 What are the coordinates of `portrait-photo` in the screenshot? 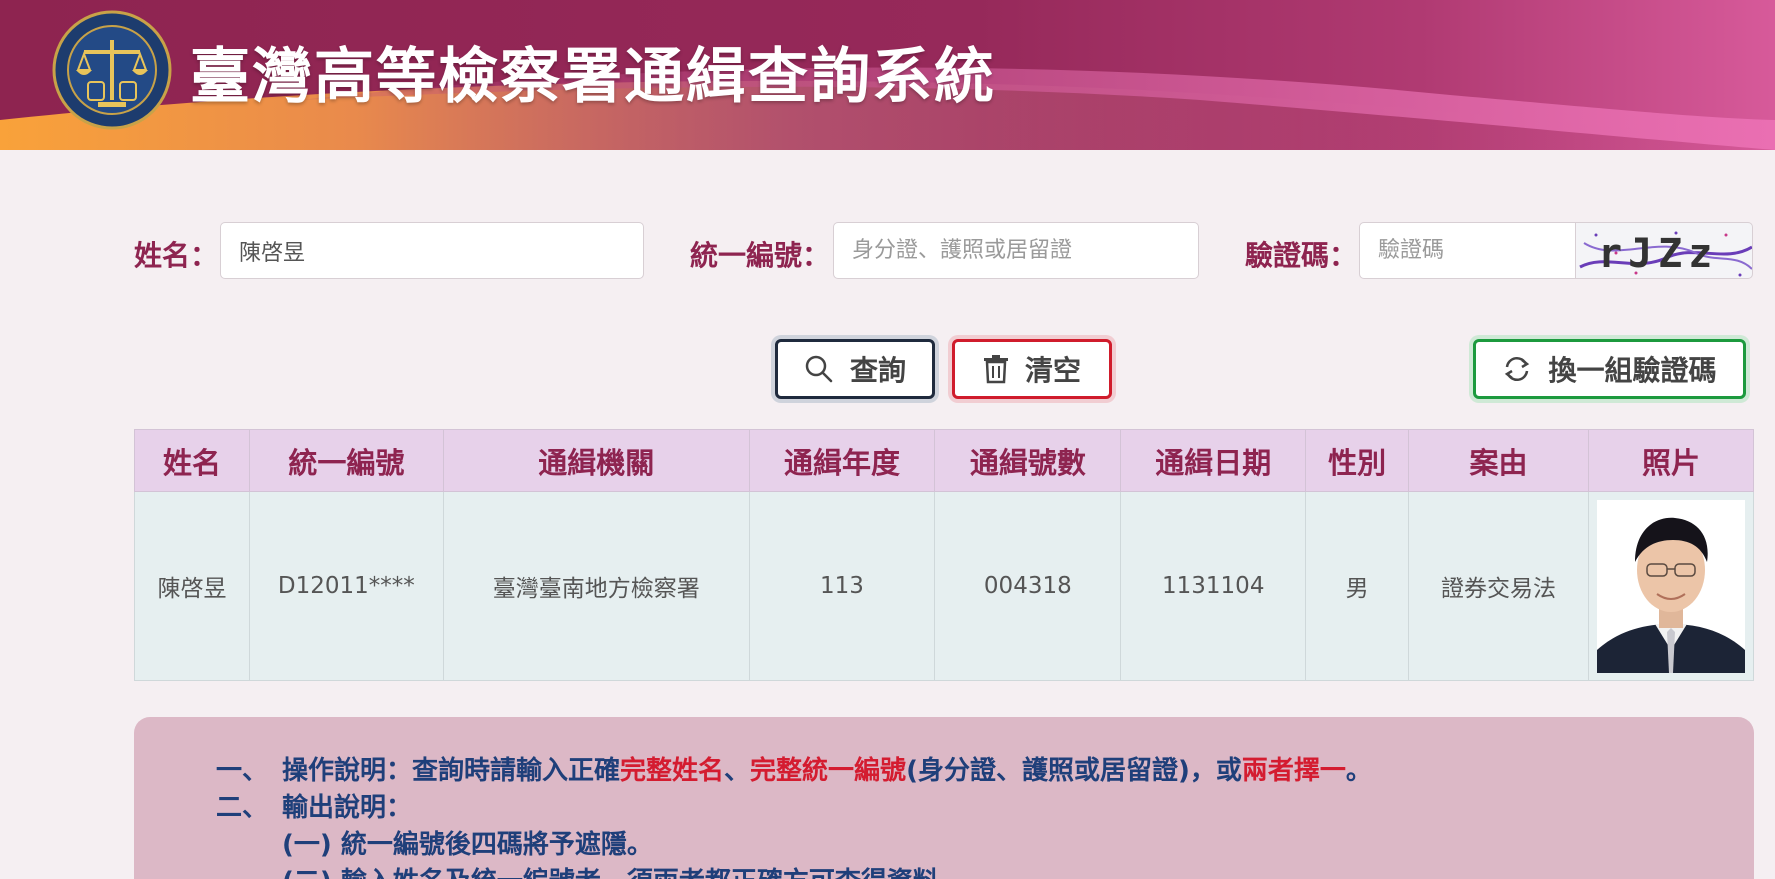 It's located at (1670, 586).